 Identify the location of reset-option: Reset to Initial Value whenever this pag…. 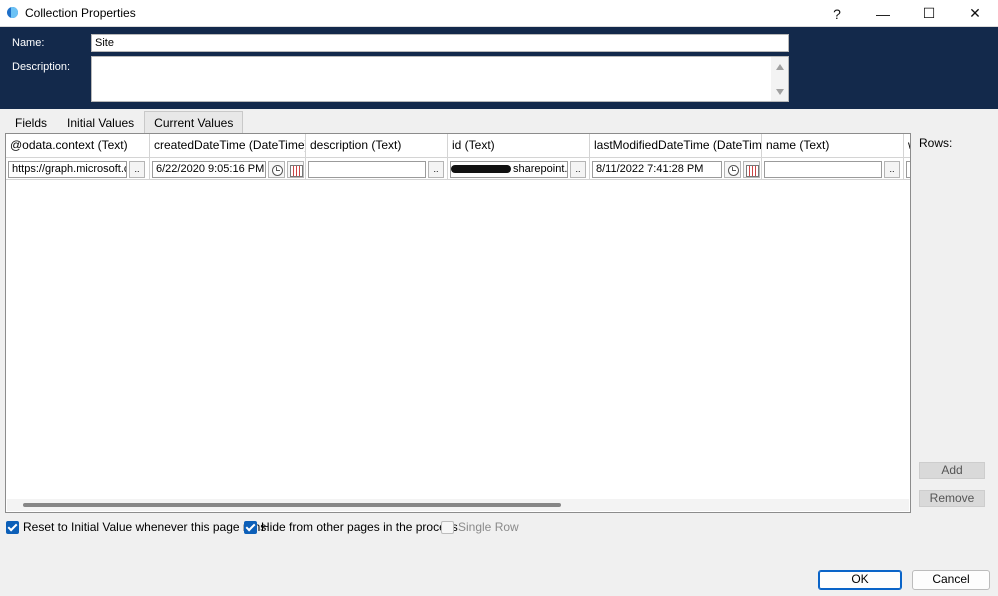
(136, 527).